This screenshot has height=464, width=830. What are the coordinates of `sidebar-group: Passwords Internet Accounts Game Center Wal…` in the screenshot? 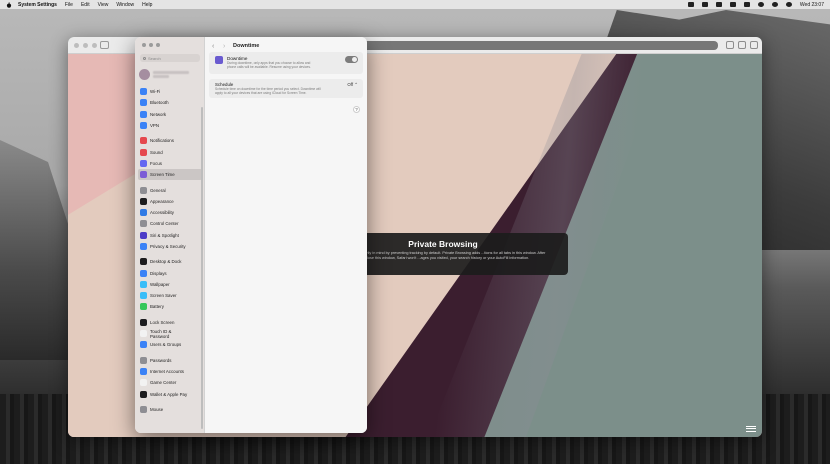 It's located at (170, 377).